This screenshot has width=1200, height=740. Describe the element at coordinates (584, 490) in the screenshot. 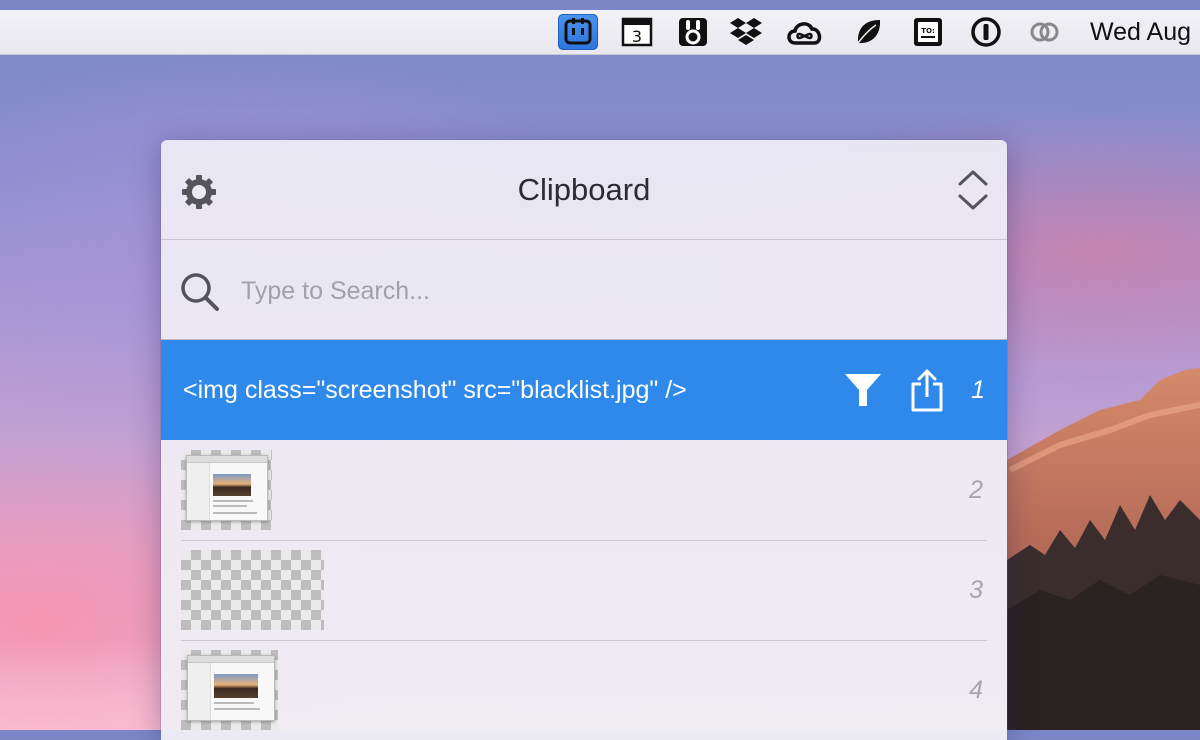

I see `clipboard-item-2: 2` at that location.